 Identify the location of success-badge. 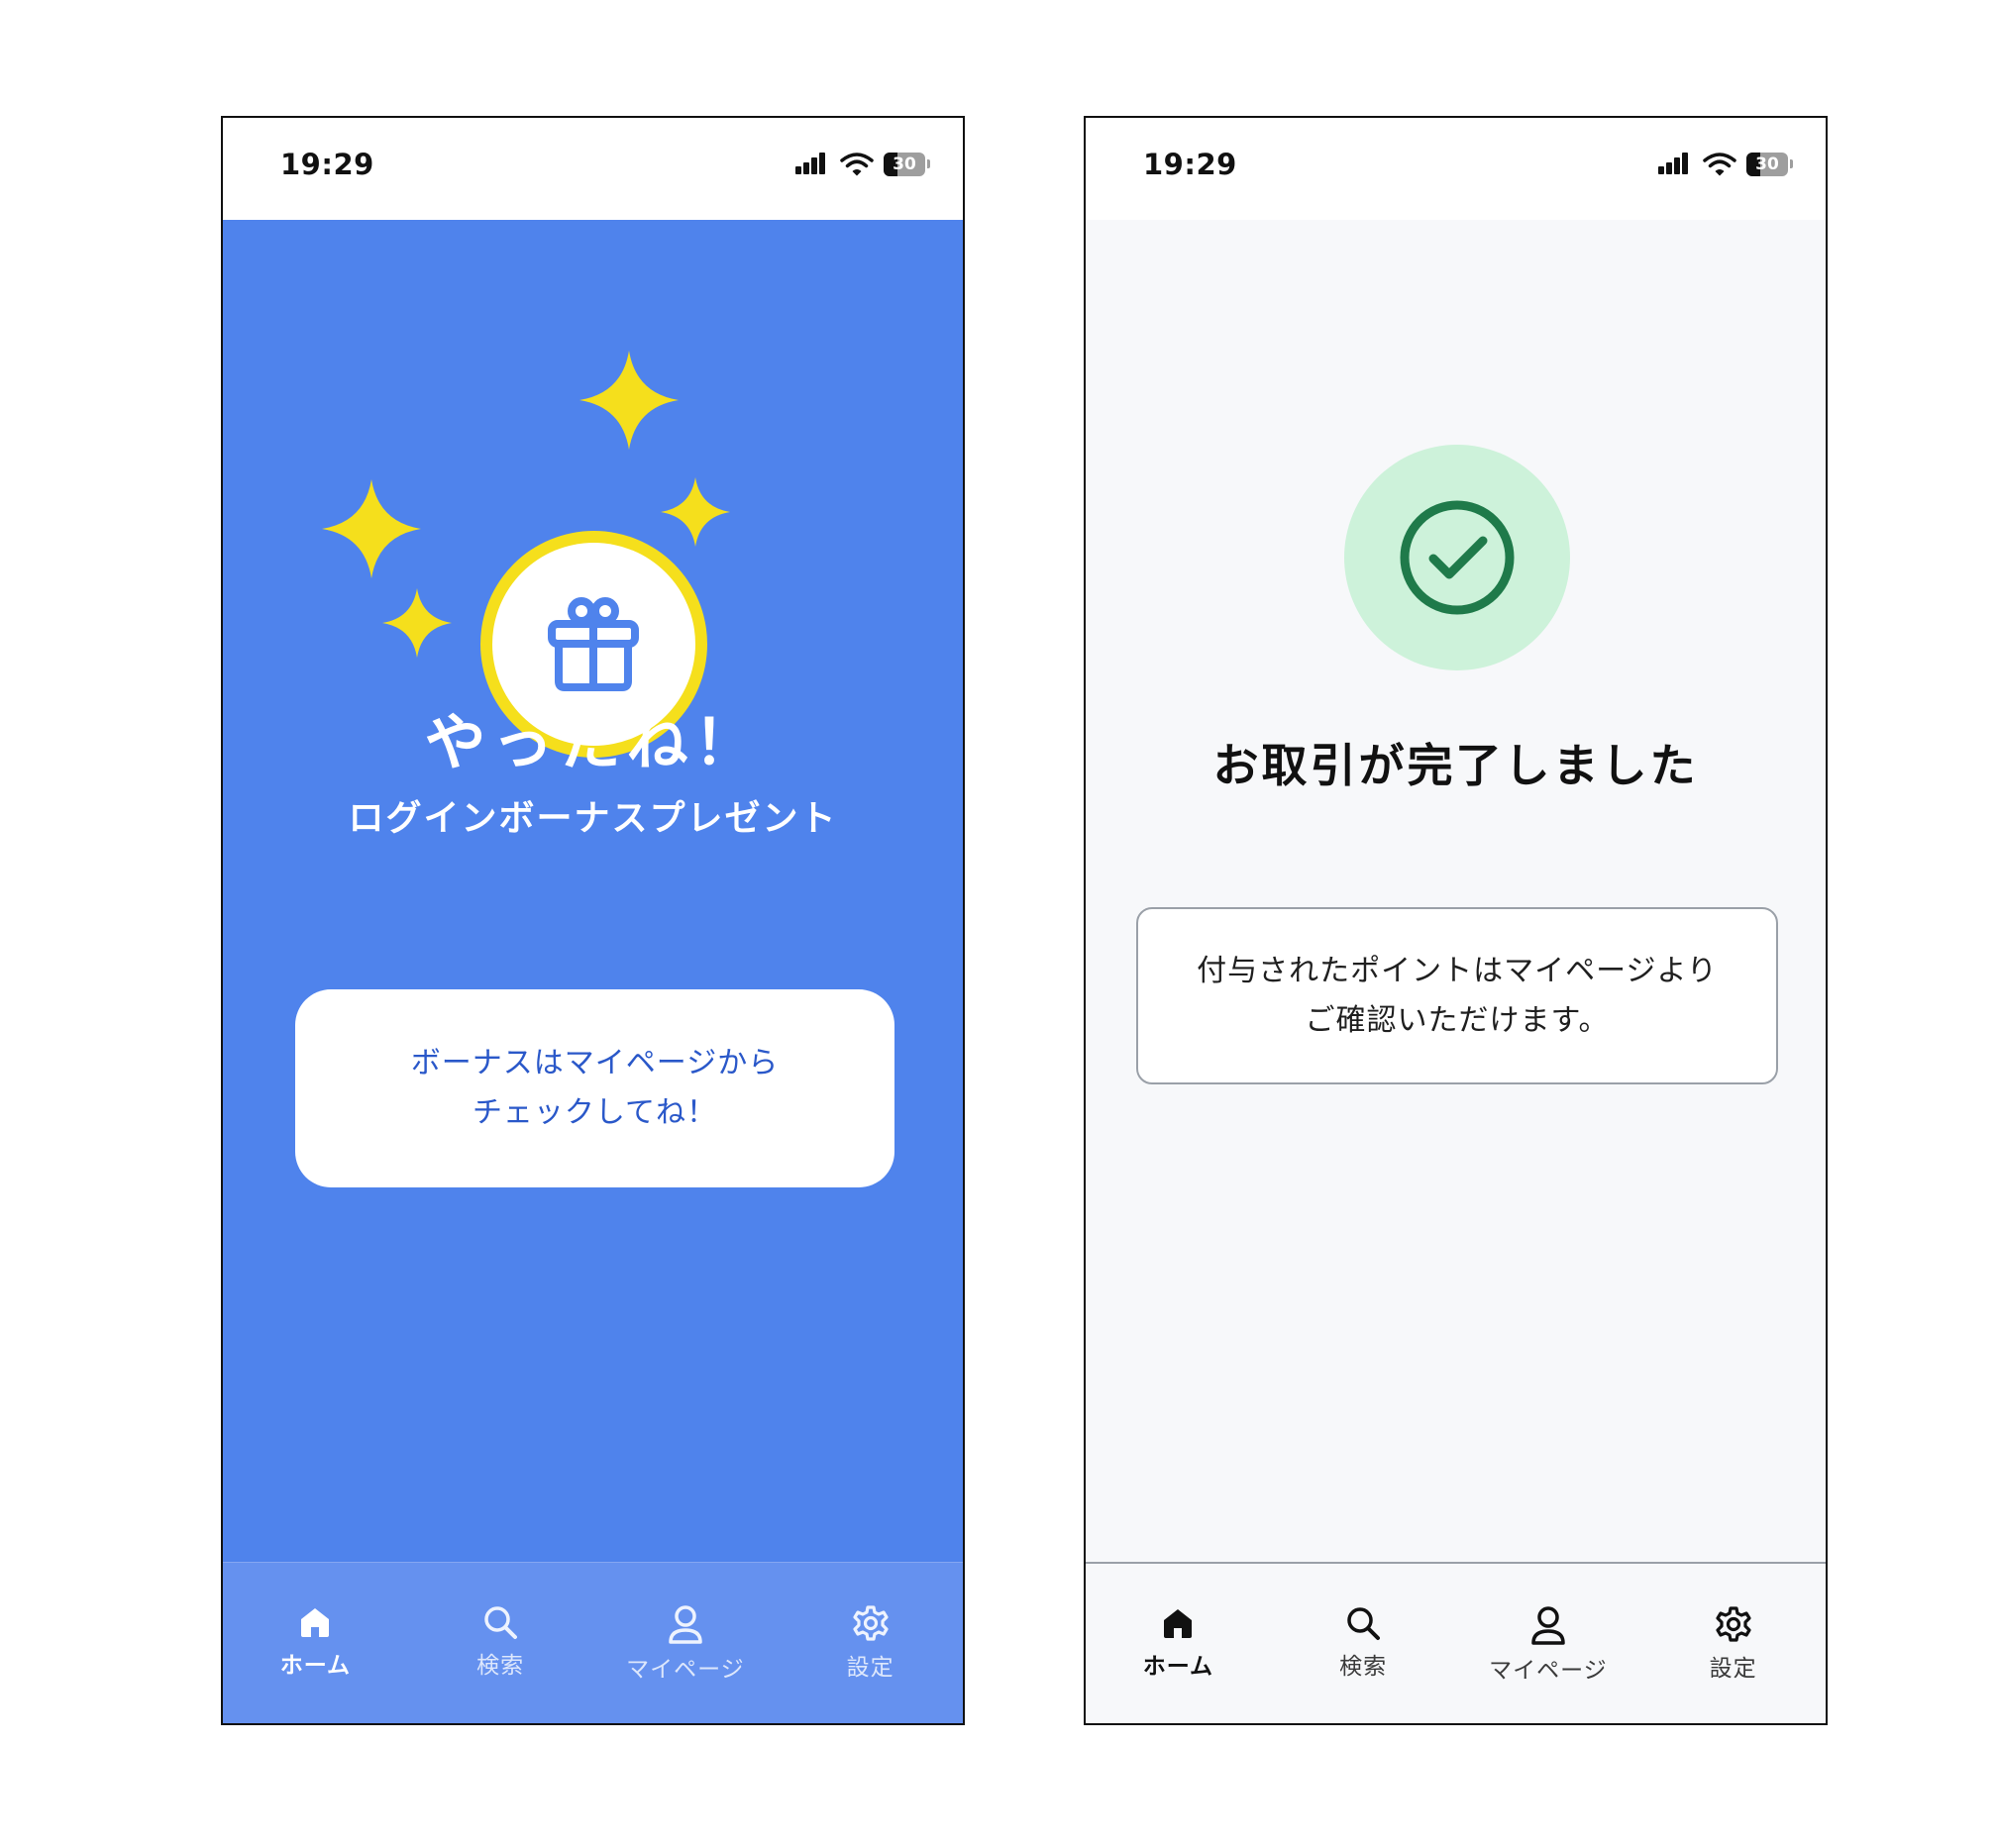
(1457, 558).